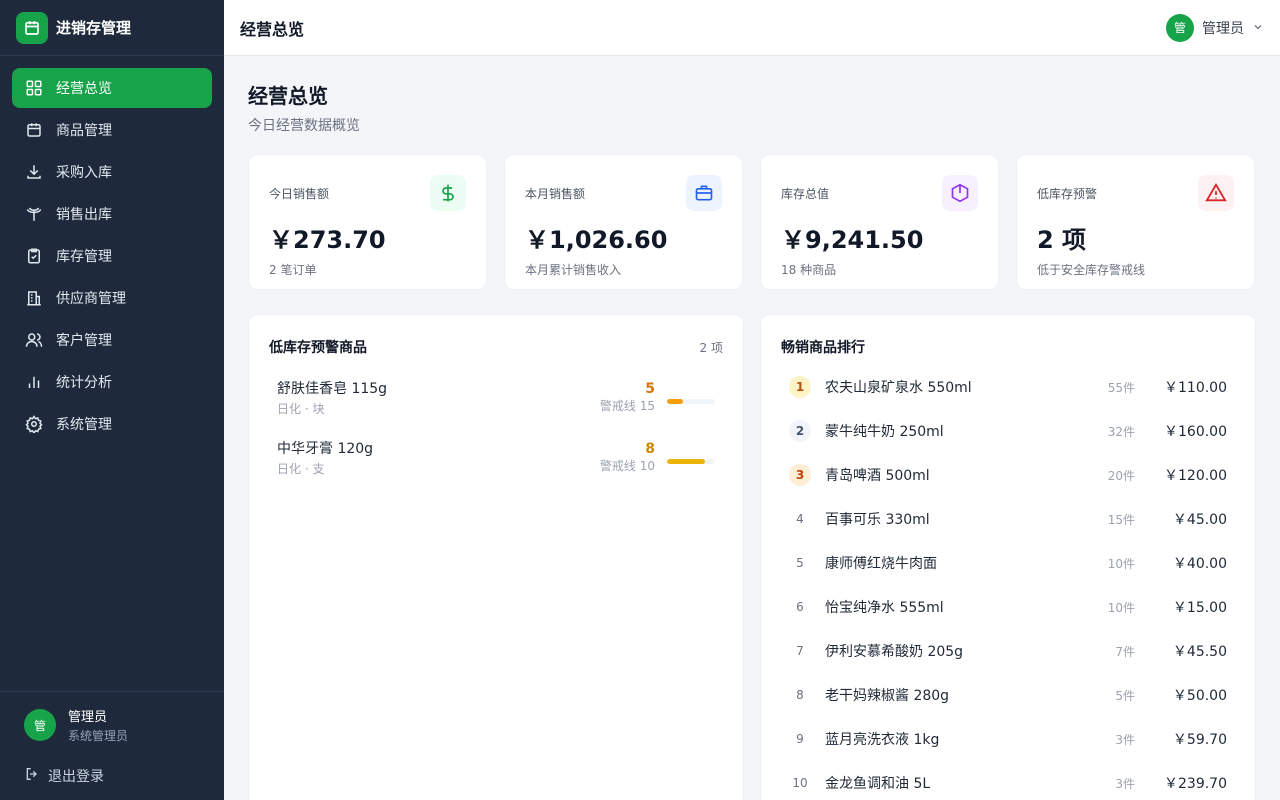 The height and width of the screenshot is (800, 1280). What do you see at coordinates (894, 652) in the screenshot?
I see `product-name: 伊利安慕希酸奶 205g` at bounding box center [894, 652].